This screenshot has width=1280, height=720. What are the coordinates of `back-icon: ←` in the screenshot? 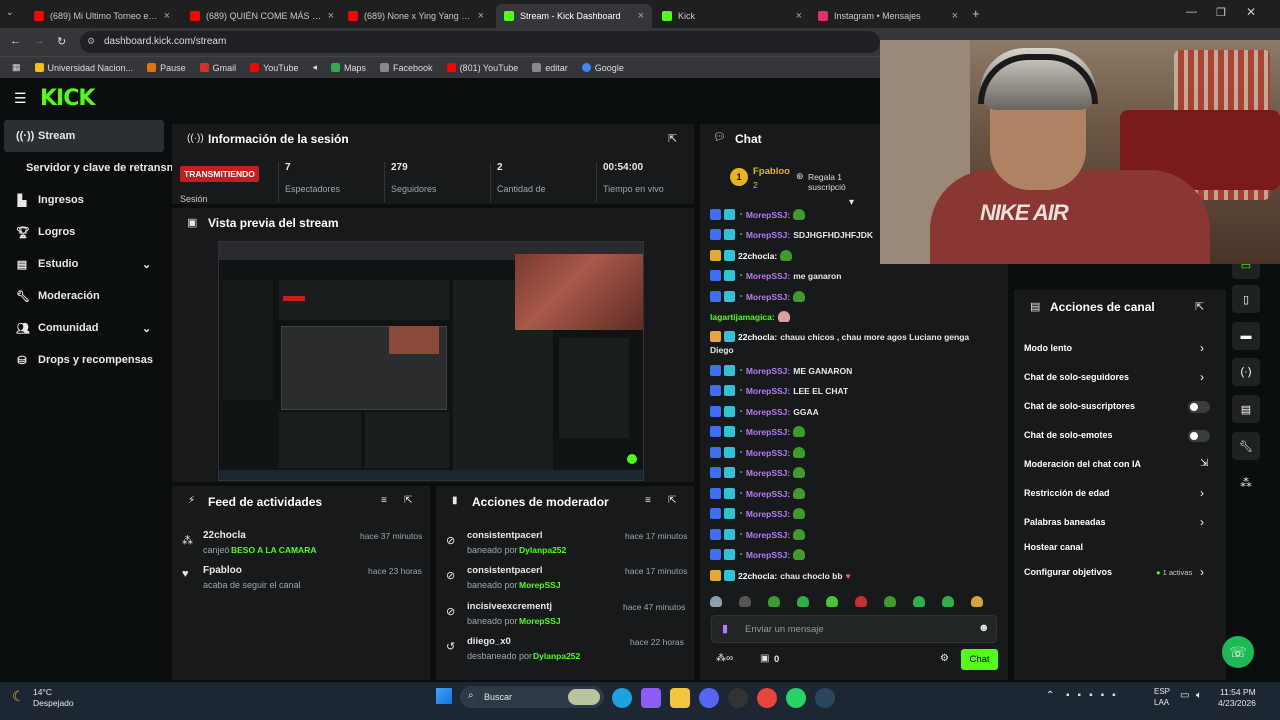 It's located at (15, 41).